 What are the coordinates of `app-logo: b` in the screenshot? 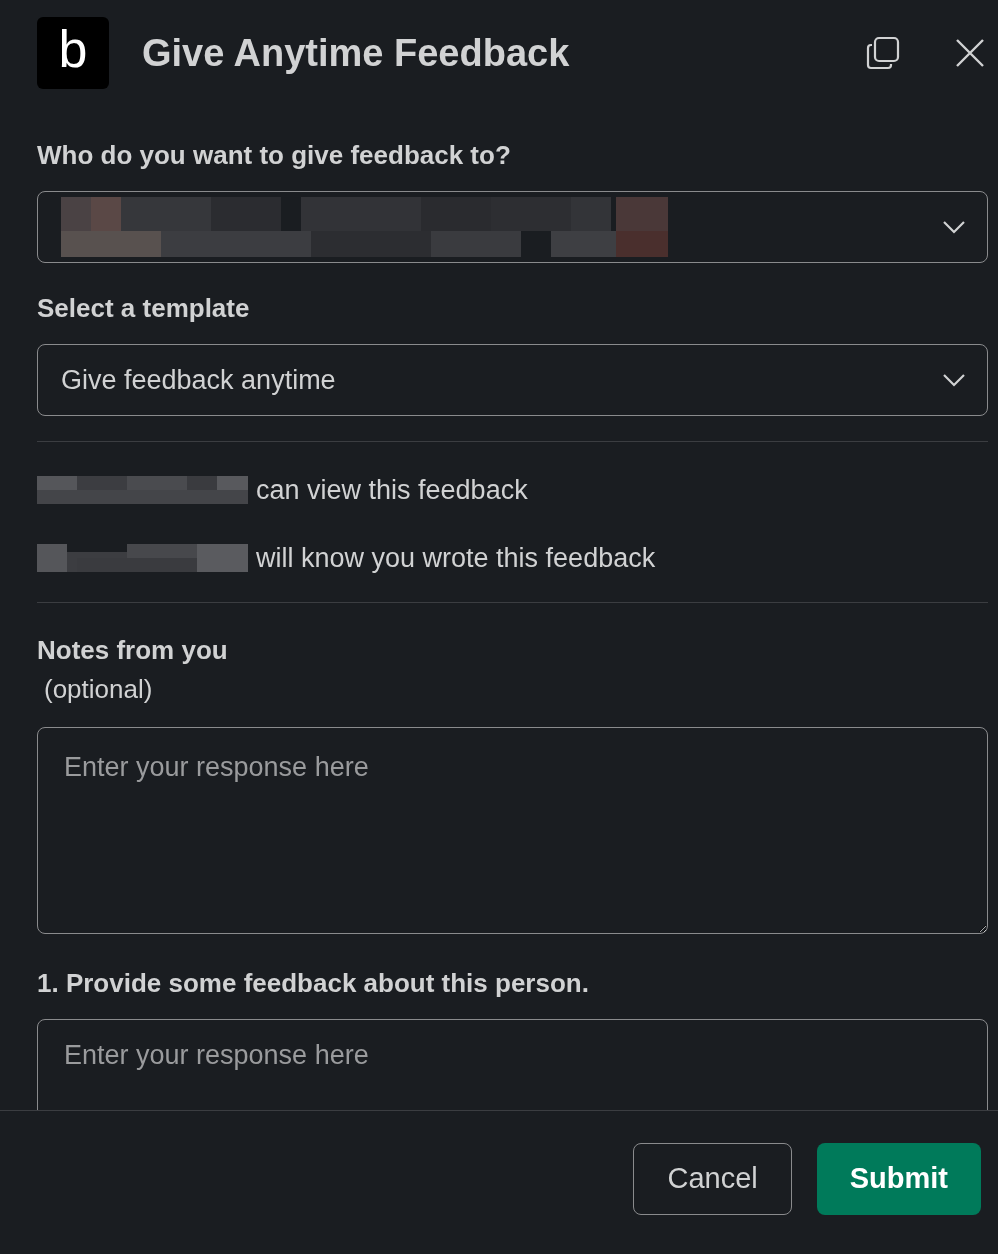 It's located at (73, 53).